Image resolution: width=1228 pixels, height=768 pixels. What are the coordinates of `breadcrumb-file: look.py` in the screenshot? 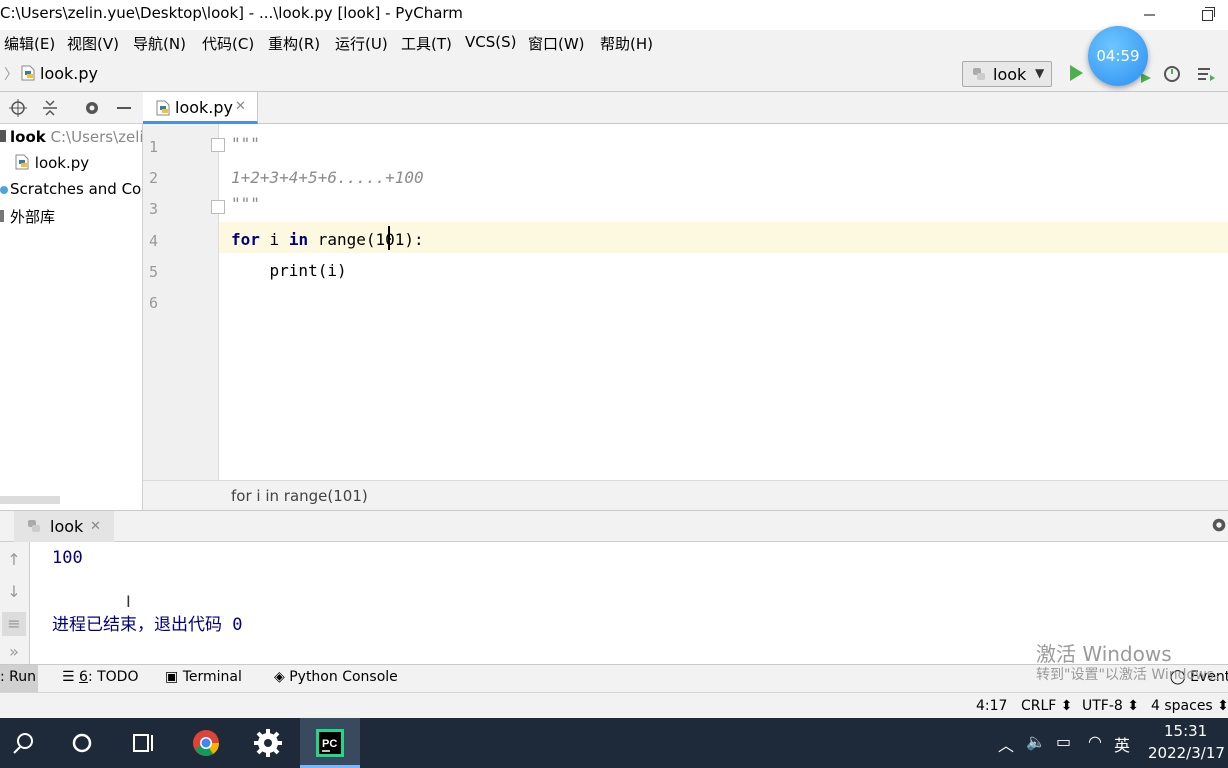 It's located at (69, 73).